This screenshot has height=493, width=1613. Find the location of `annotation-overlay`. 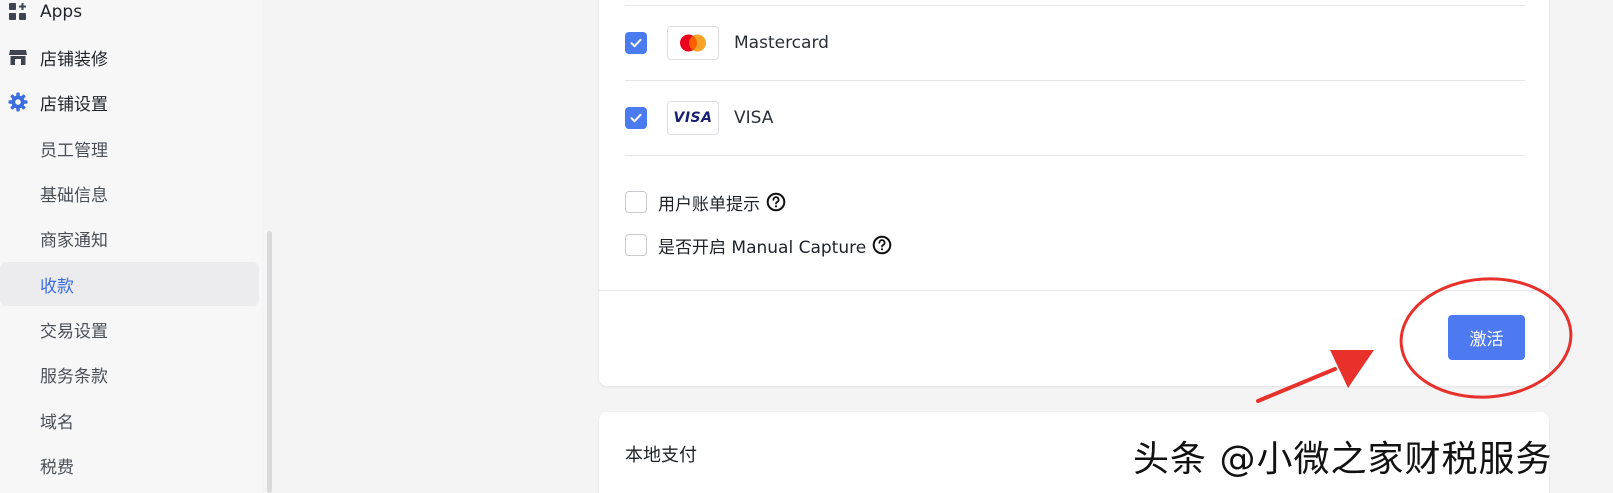

annotation-overlay is located at coordinates (1414, 340).